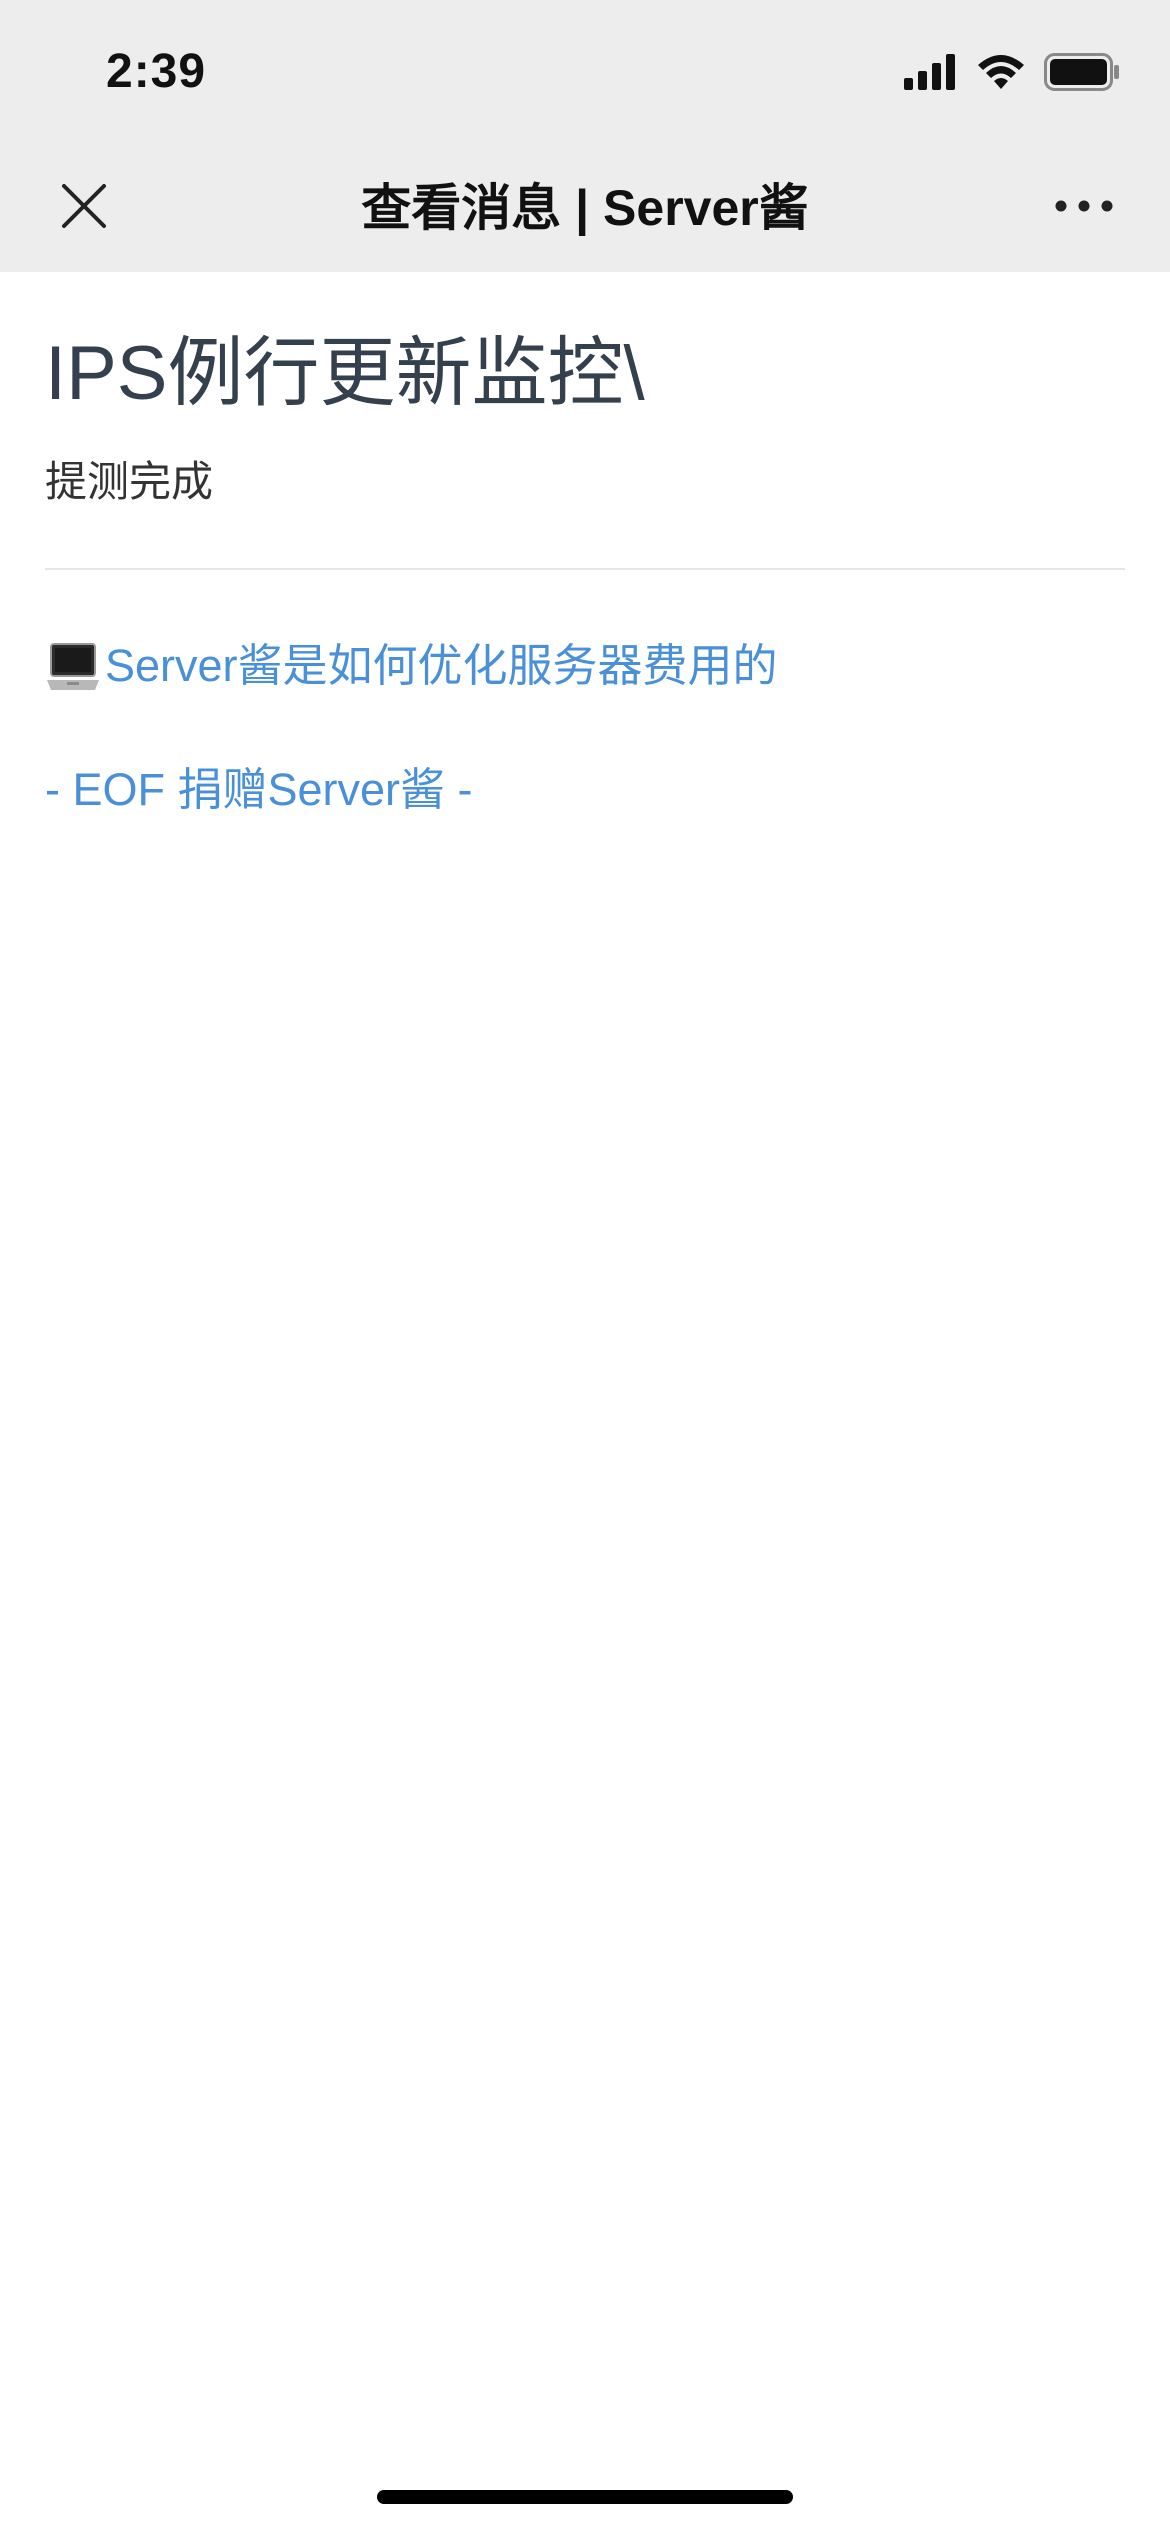  What do you see at coordinates (931, 74) in the screenshot?
I see `cellular-signal-icon` at bounding box center [931, 74].